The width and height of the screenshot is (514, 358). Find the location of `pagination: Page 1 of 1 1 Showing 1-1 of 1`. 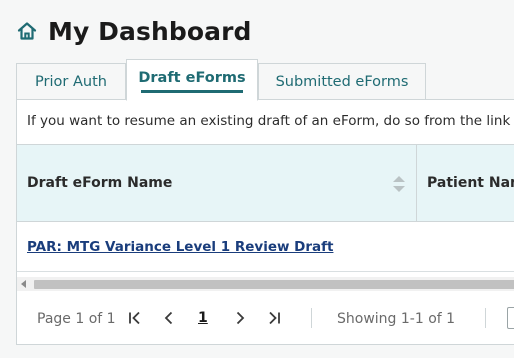

pagination: Page 1 of 1 1 Showing 1-1 of 1 is located at coordinates (265, 318).